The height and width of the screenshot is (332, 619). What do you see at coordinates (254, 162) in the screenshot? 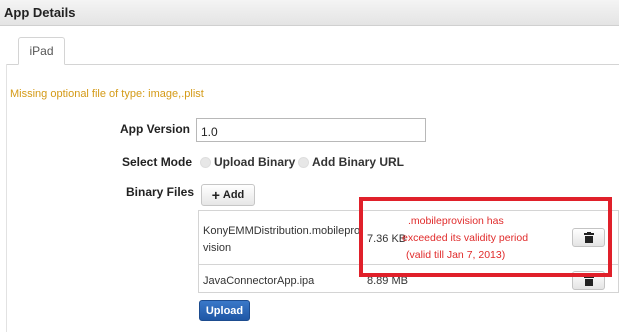
I see `upload-binary-label: Upload Binary` at bounding box center [254, 162].